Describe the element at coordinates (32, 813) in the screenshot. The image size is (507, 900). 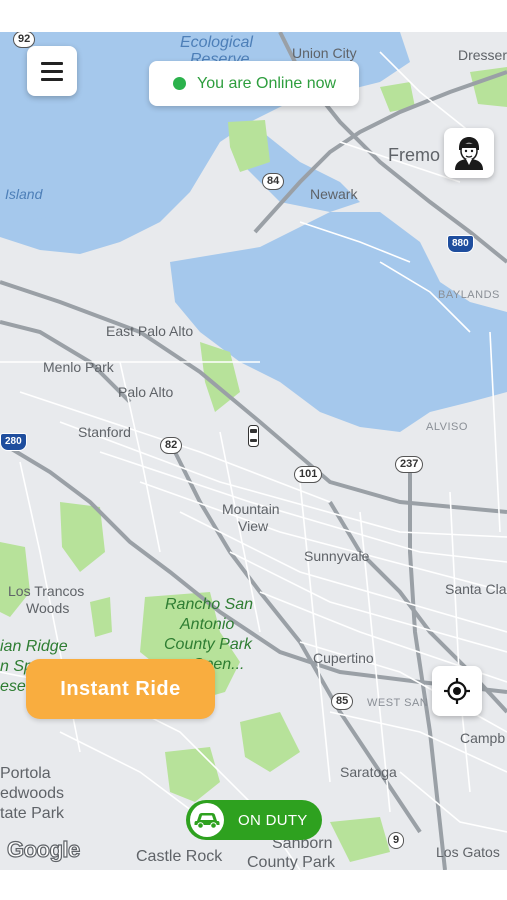
I see `map-label: tate Park` at that location.